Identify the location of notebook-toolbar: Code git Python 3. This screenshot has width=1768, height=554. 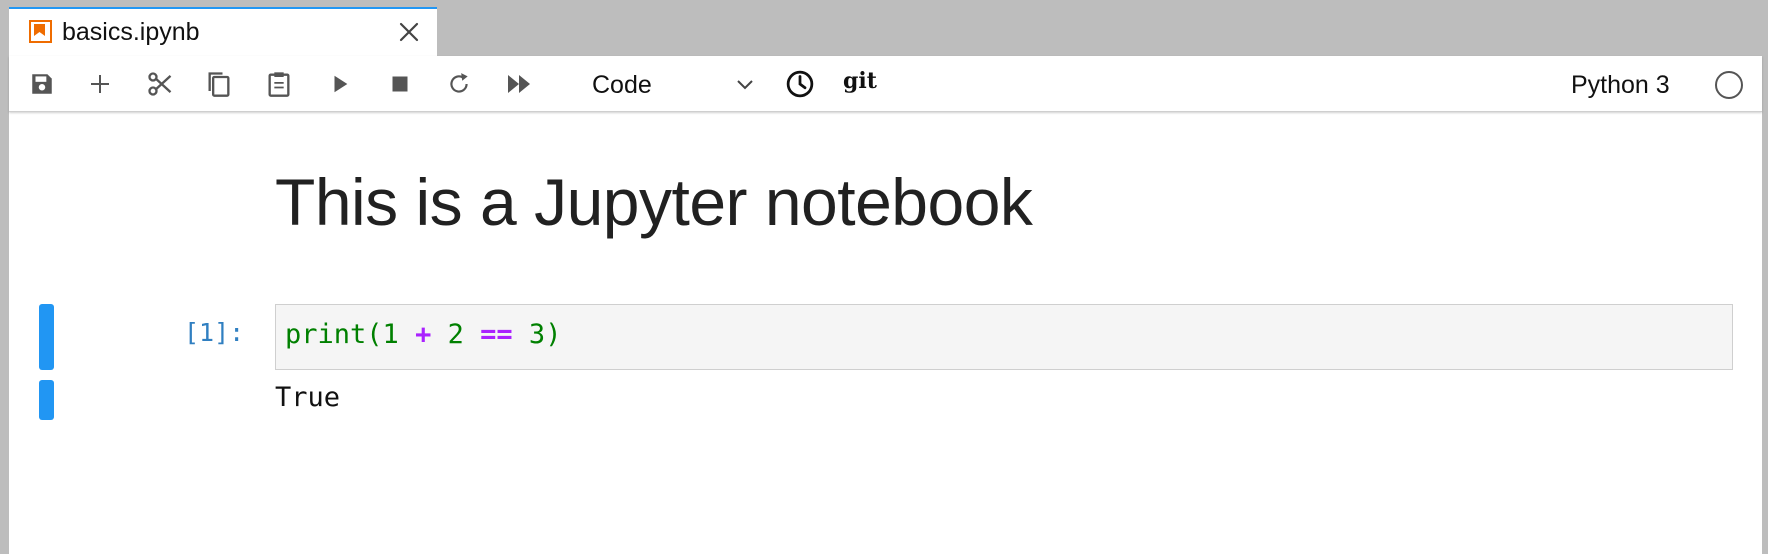
(885, 84).